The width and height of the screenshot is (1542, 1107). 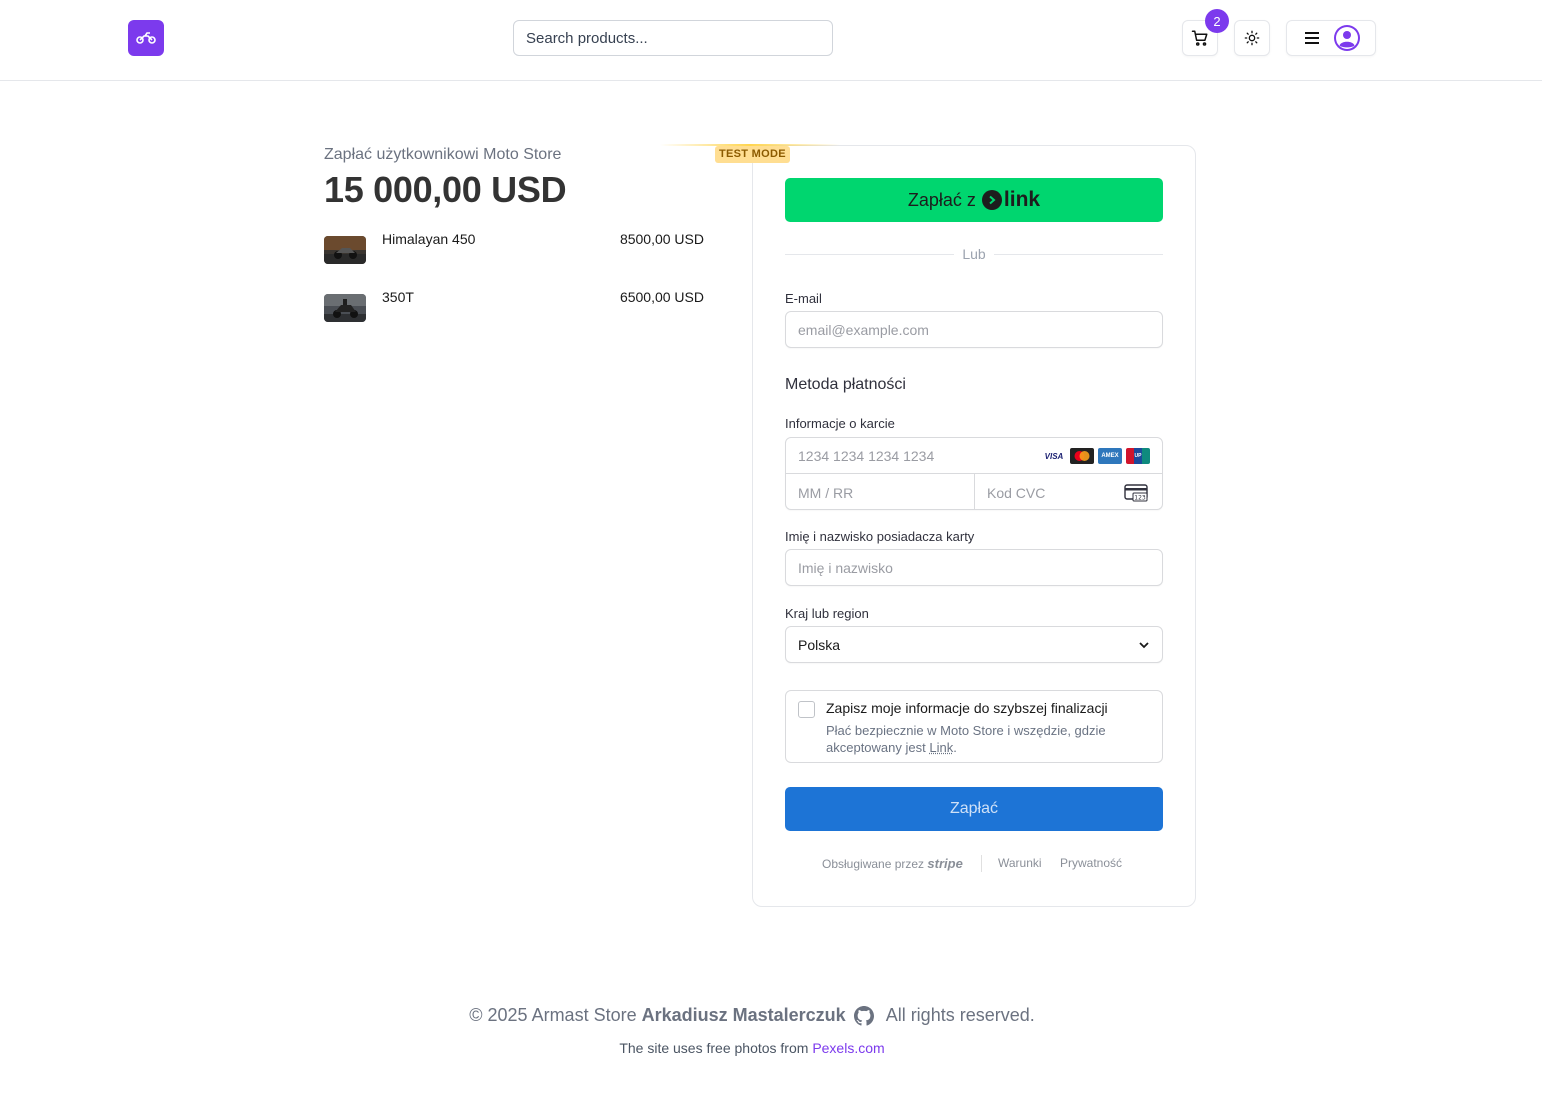 I want to click on hamburger-menu-icon, so click(x=1312, y=38).